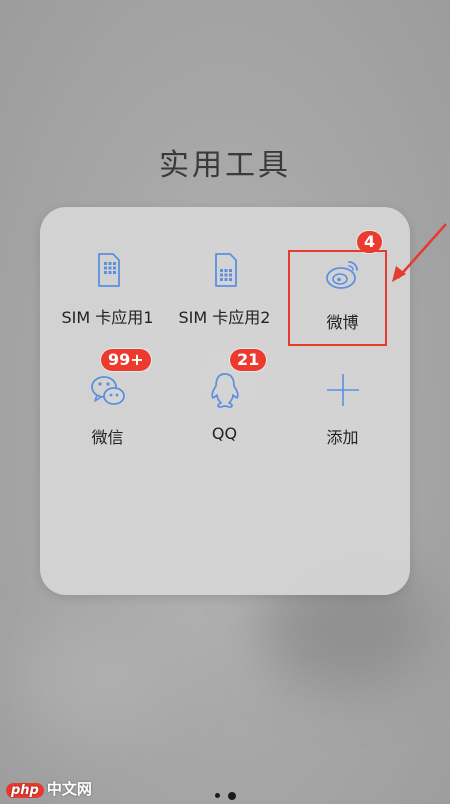  Describe the element at coordinates (224, 390) in the screenshot. I see `qq-penguin-icon` at that location.